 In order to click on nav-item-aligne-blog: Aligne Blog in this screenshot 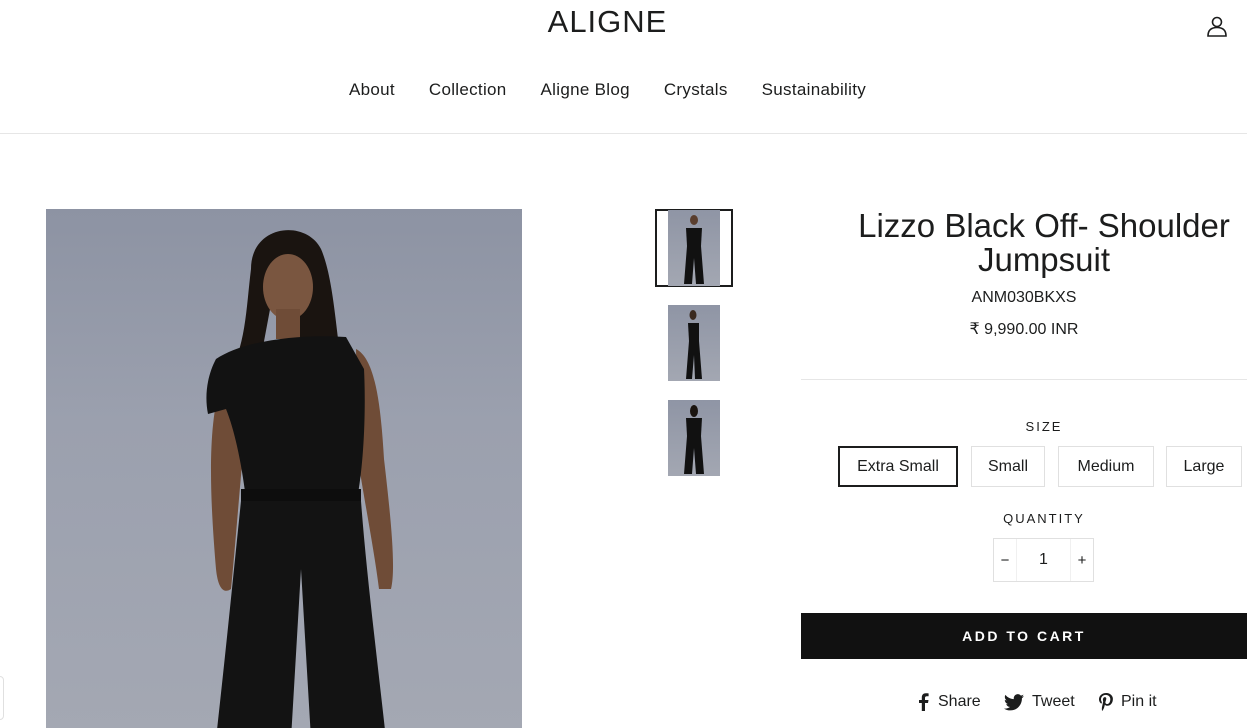, I will do `click(585, 90)`.